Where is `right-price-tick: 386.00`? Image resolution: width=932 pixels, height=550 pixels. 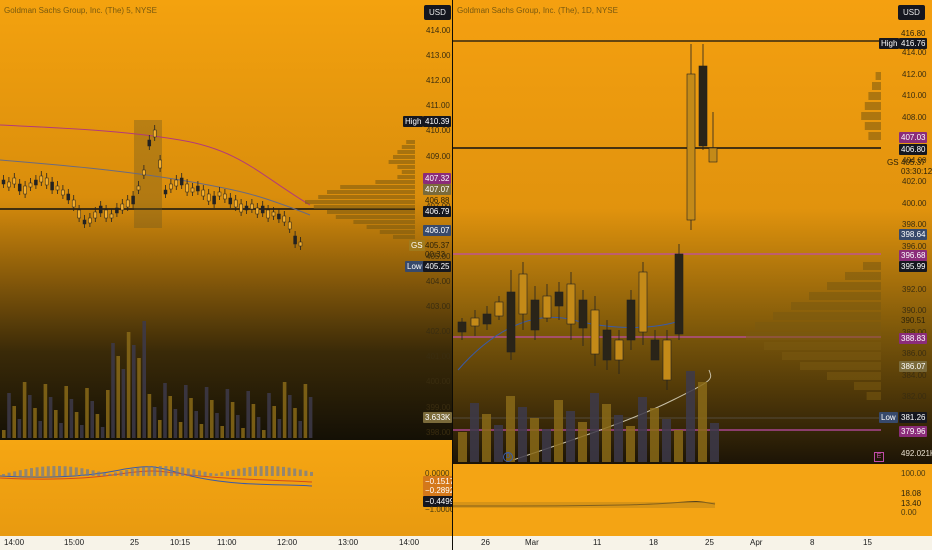
right-price-tick: 386.00 is located at coordinates (914, 353).